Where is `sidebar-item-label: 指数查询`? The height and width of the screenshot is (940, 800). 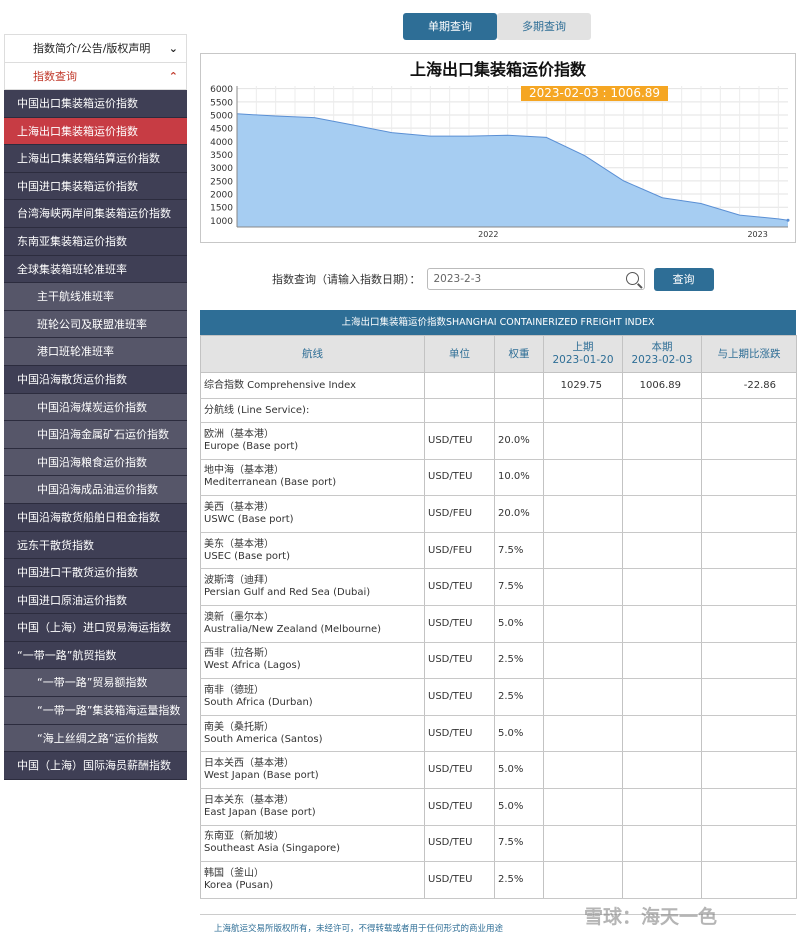 sidebar-item-label: 指数查询 is located at coordinates (55, 76).